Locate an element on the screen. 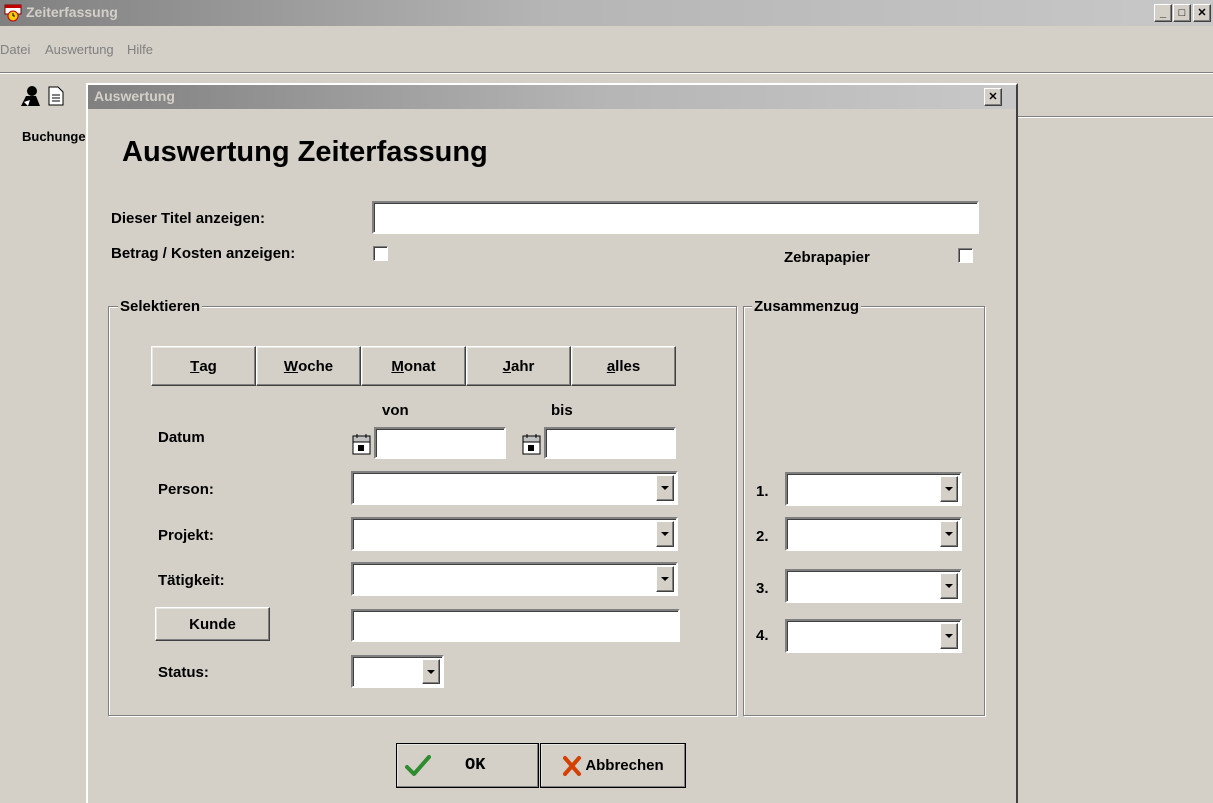 This screenshot has width=1213, height=803. woche-rest: oche is located at coordinates (316, 366).